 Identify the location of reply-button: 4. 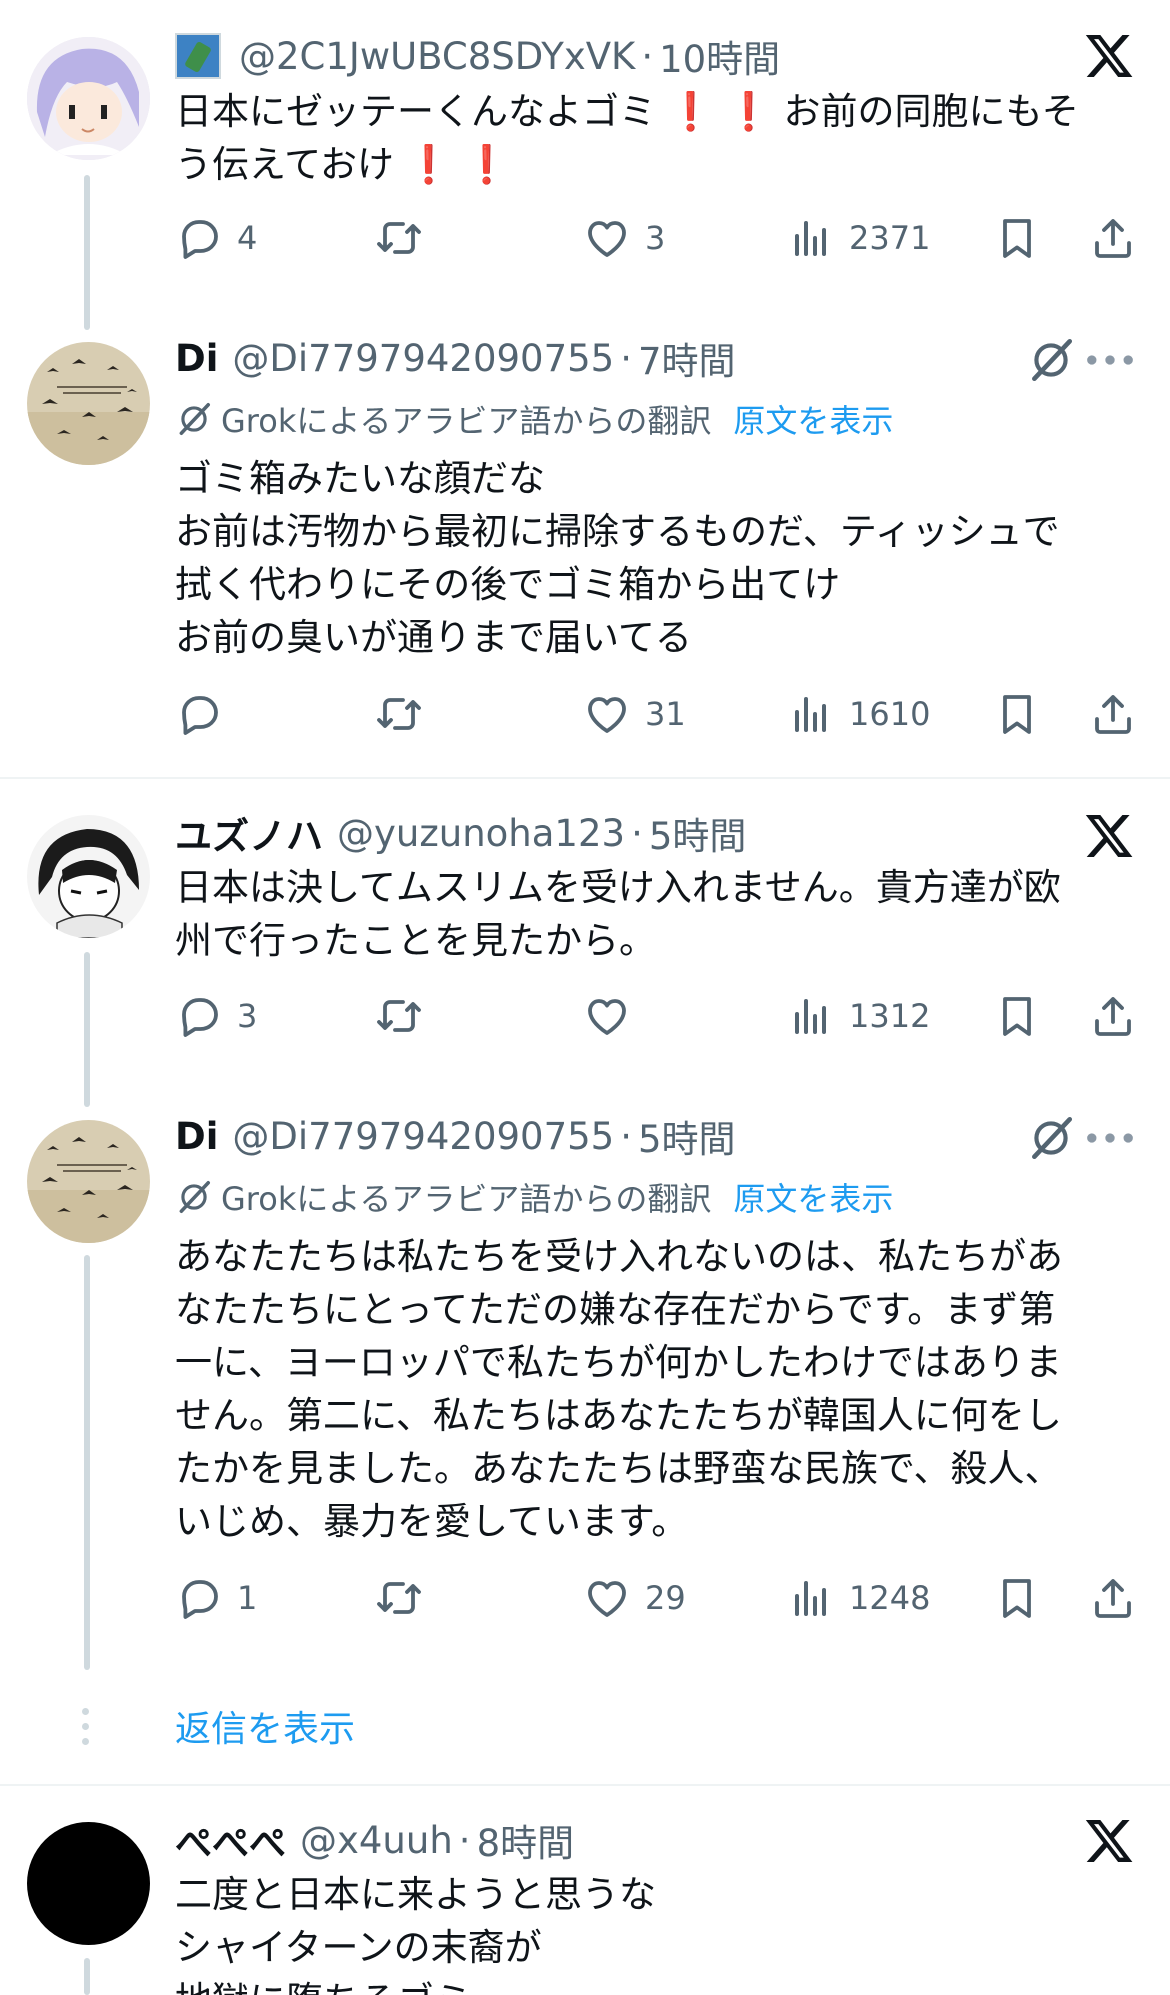
(216, 238).